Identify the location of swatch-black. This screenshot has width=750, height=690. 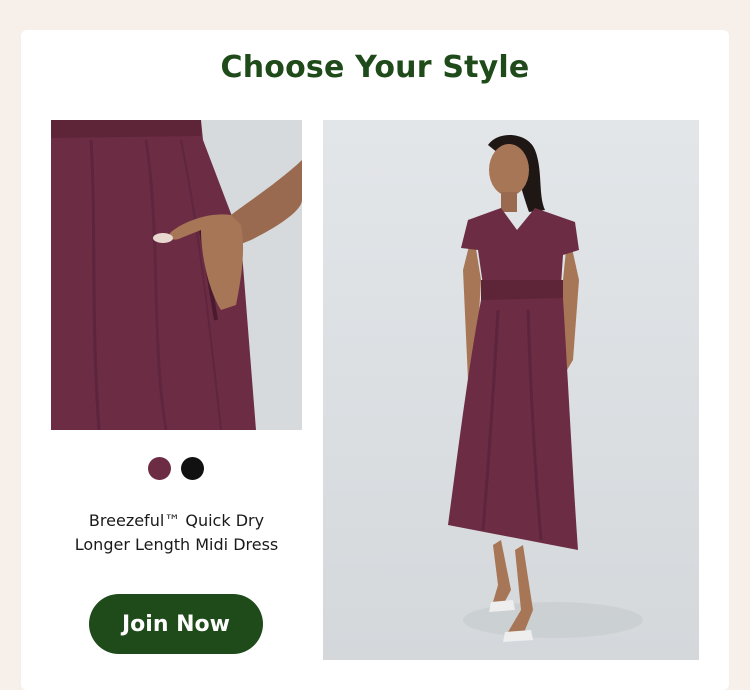
(192, 468).